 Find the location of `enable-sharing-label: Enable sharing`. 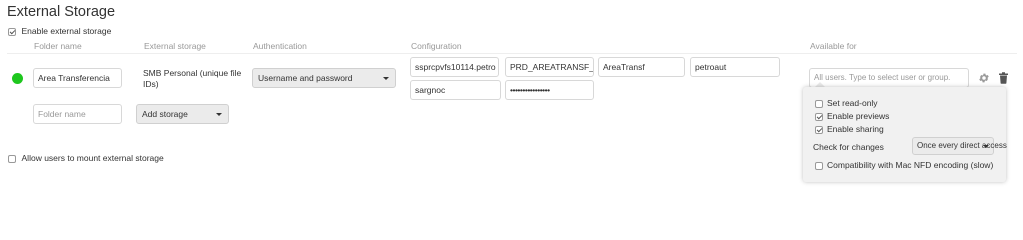

enable-sharing-label: Enable sharing is located at coordinates (855, 129).